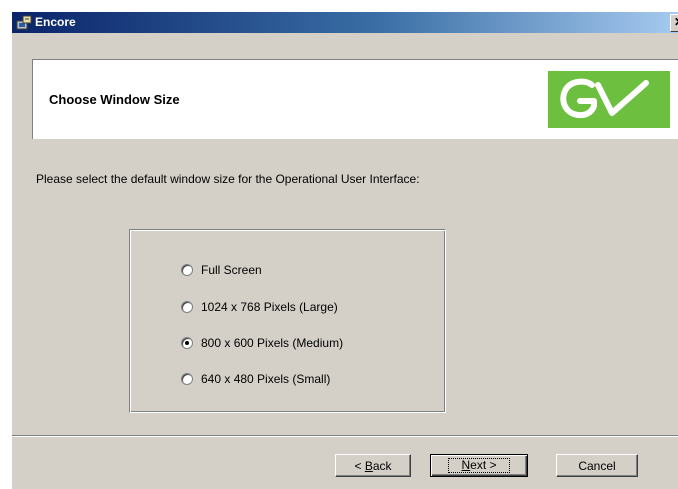  What do you see at coordinates (269, 307) in the screenshot?
I see `radio-label: 1024 x 768 Pixels (Large)` at bounding box center [269, 307].